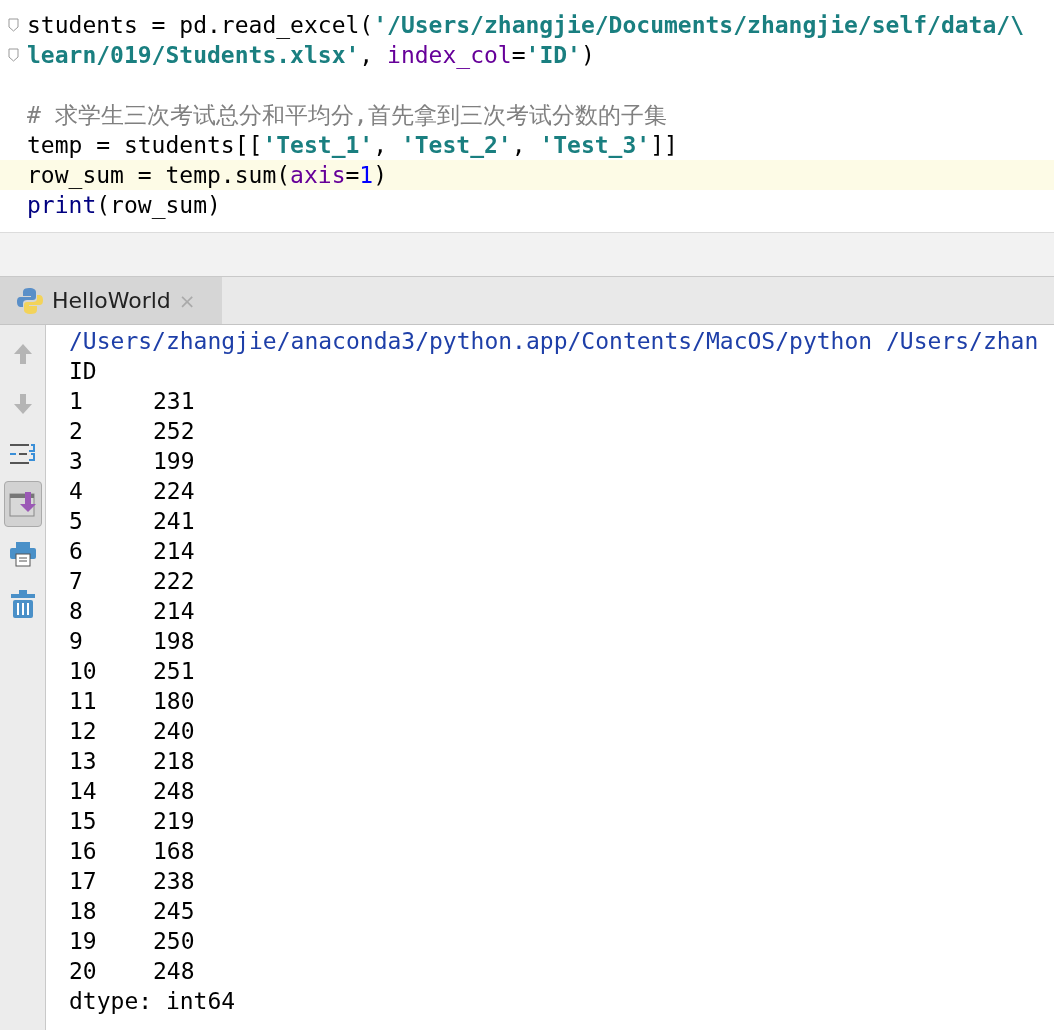 The height and width of the screenshot is (1030, 1054). I want to click on trash-icon, so click(22, 604).